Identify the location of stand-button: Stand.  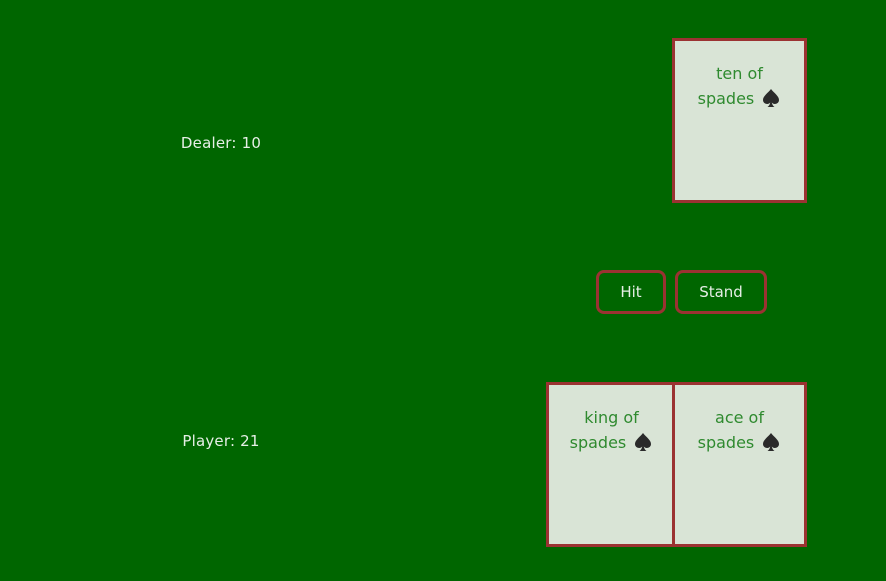
(721, 292).